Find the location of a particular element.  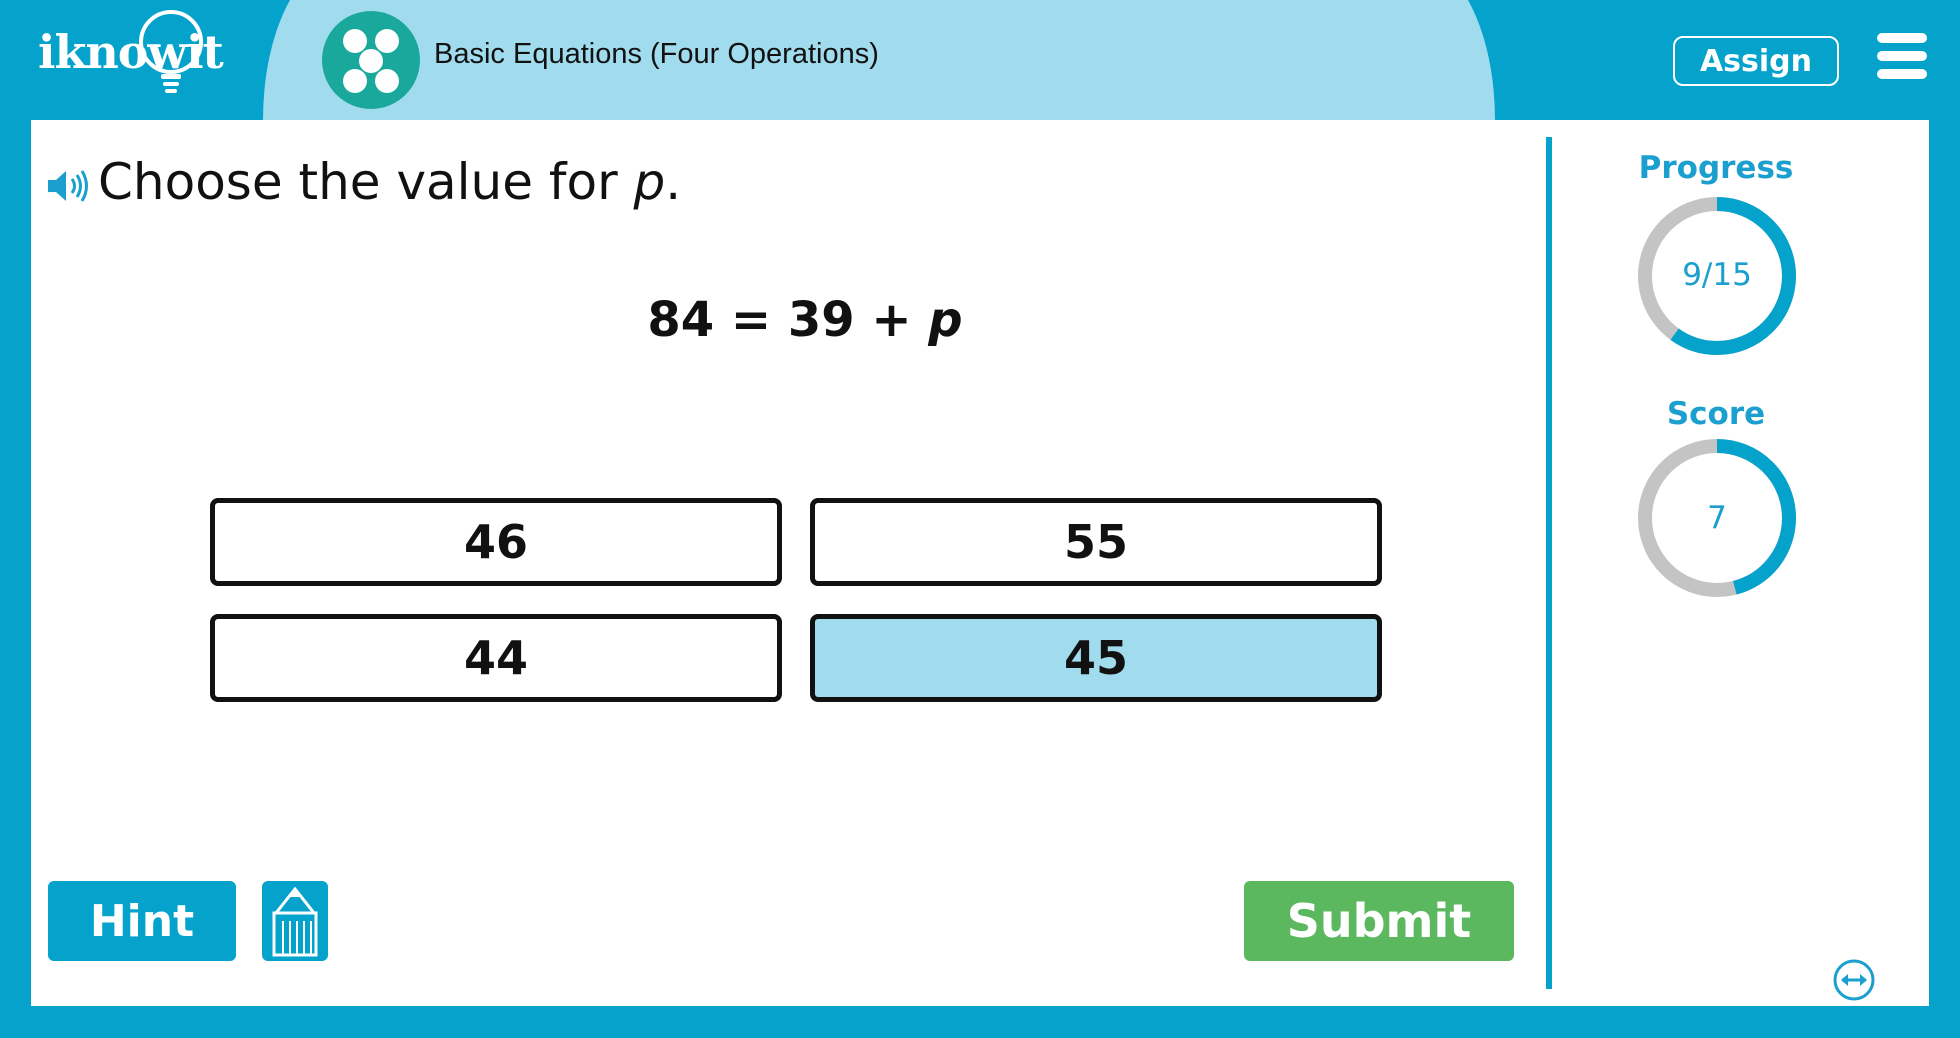

prompt-text: Choose the value for is located at coordinates (366, 182).